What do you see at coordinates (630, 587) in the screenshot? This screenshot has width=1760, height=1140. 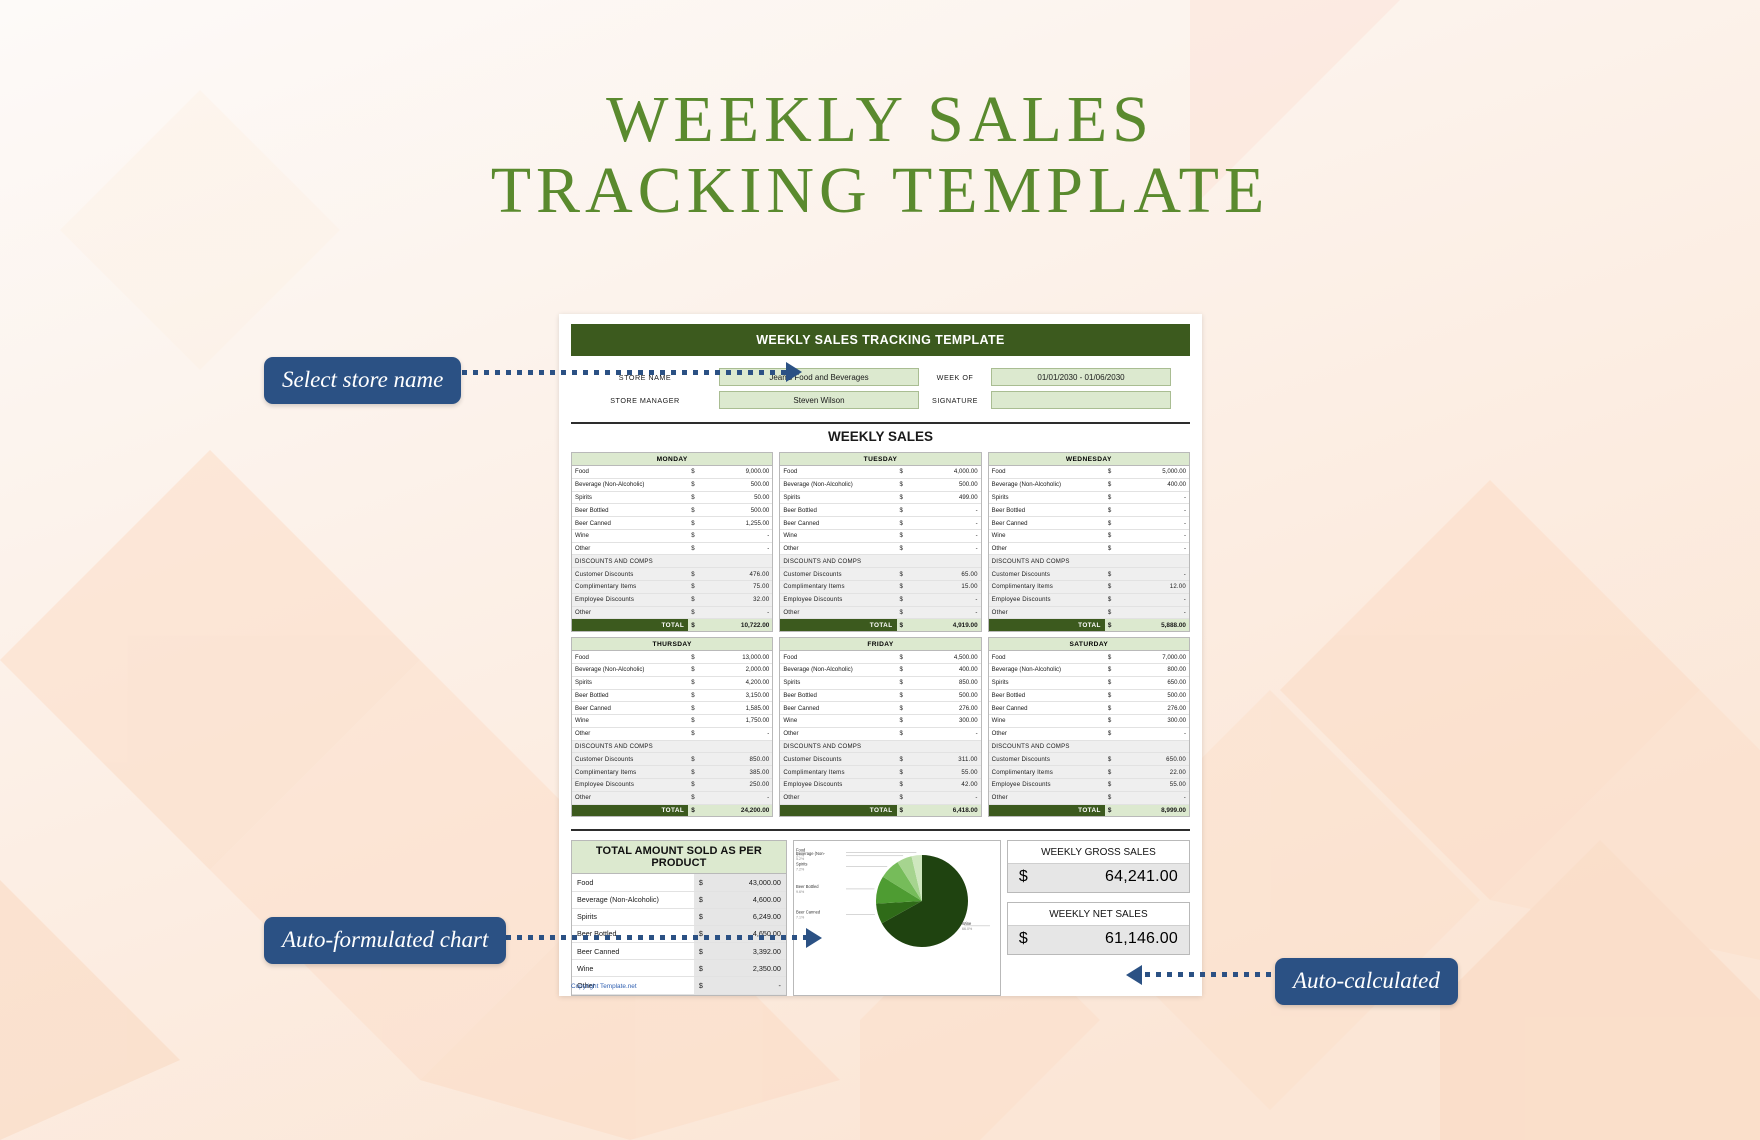 I see `row-label: Complimentary Items` at bounding box center [630, 587].